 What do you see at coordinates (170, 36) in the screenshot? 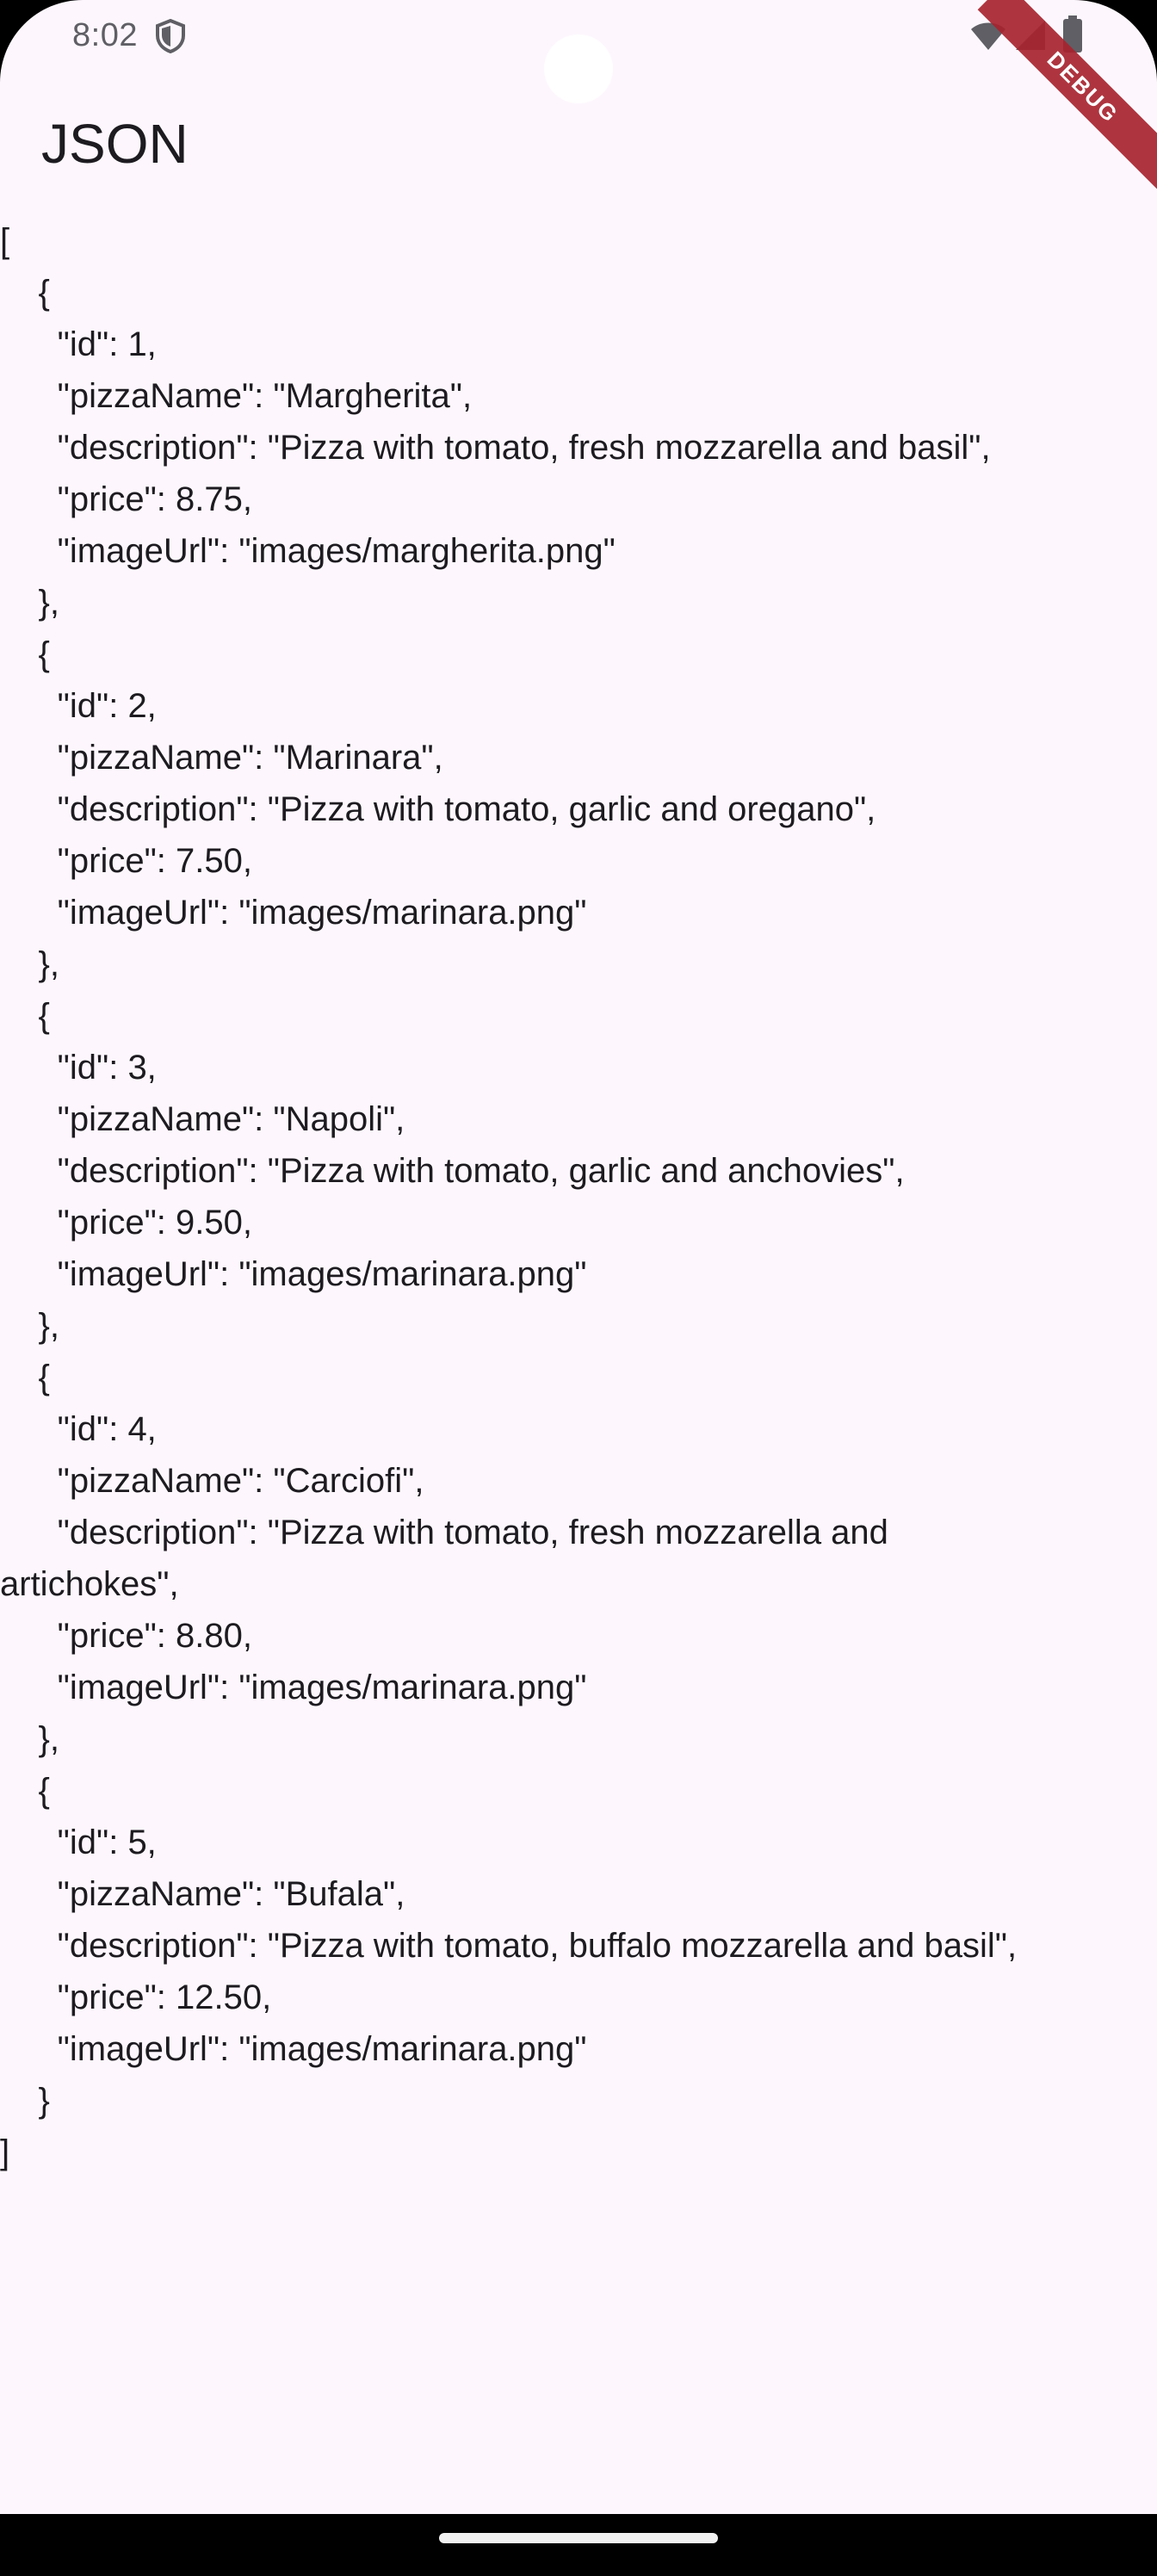
I see `shield-icon` at bounding box center [170, 36].